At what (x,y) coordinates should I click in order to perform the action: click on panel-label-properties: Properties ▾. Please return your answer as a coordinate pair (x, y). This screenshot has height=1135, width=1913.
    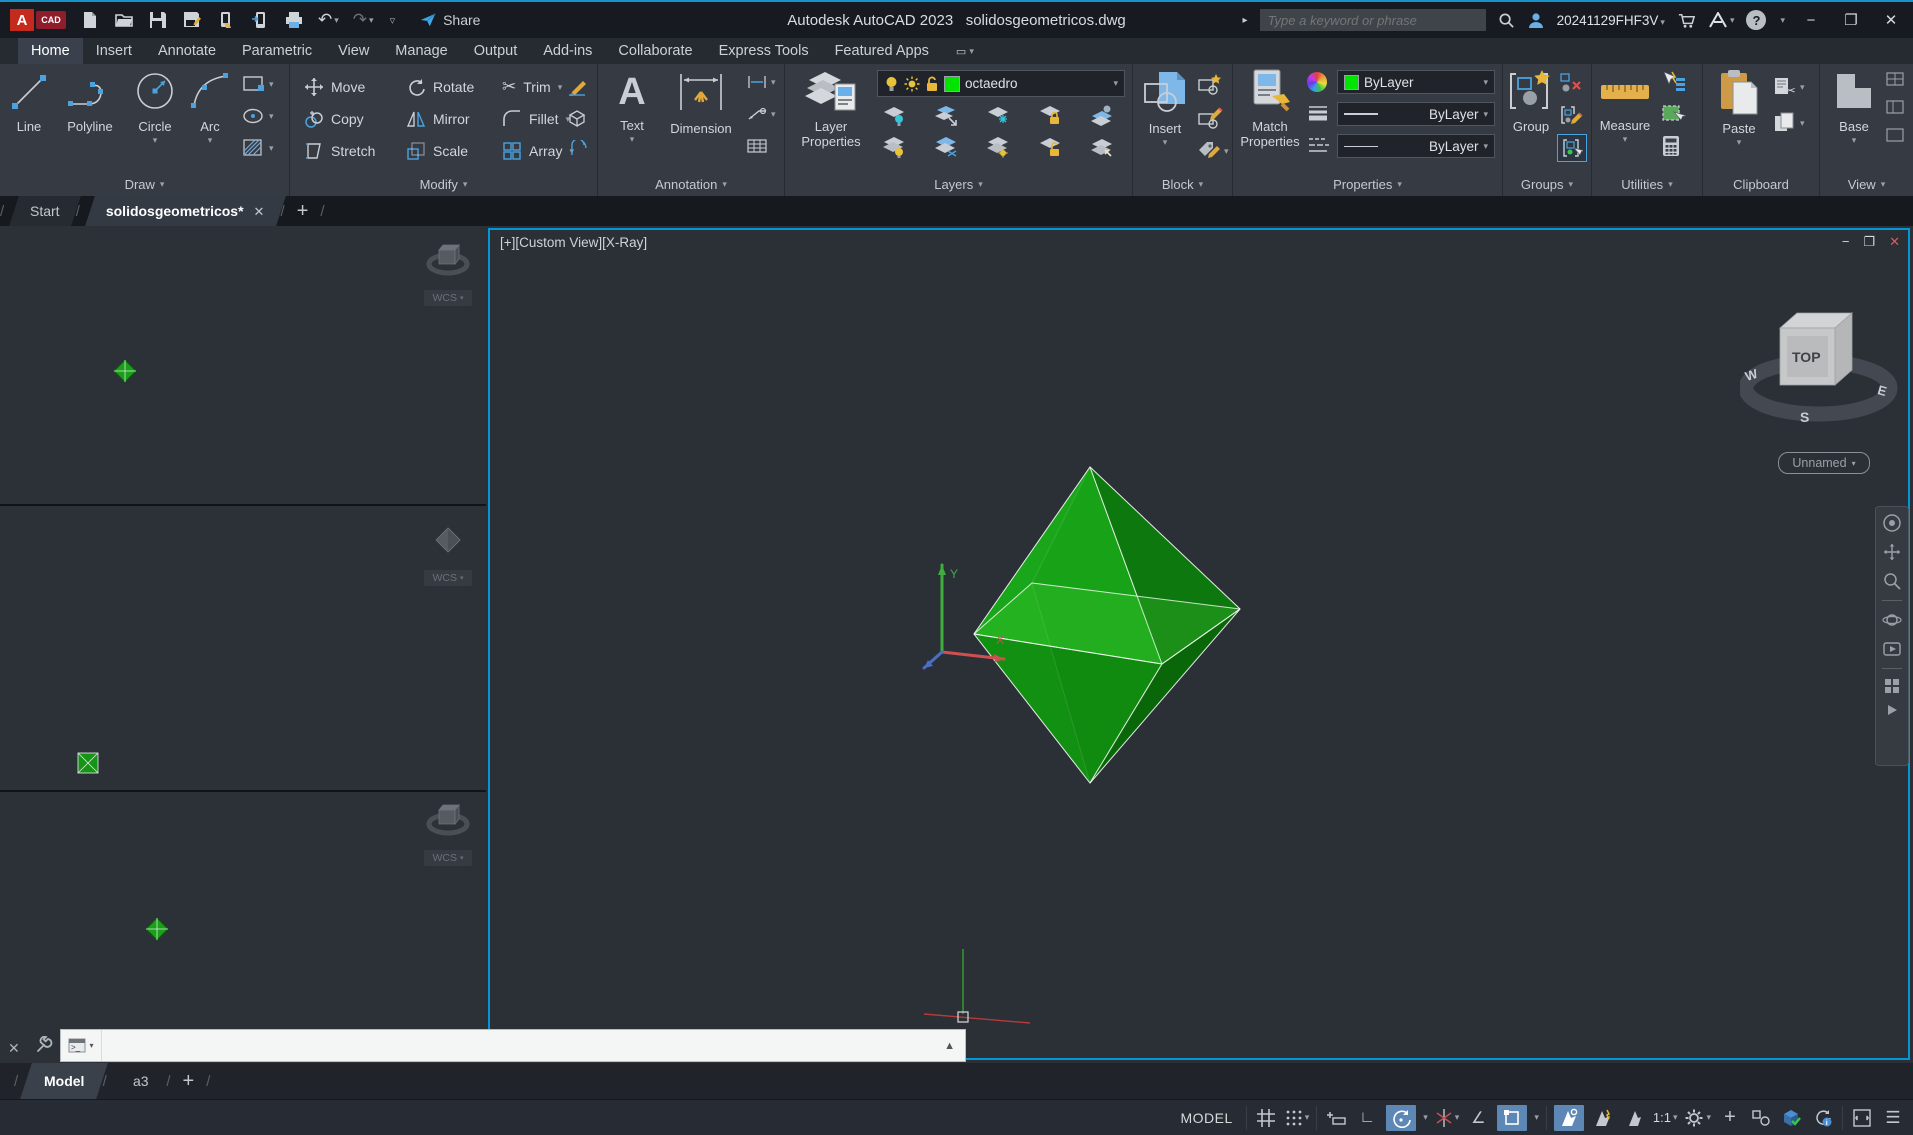
    Looking at the image, I should click on (1367, 184).